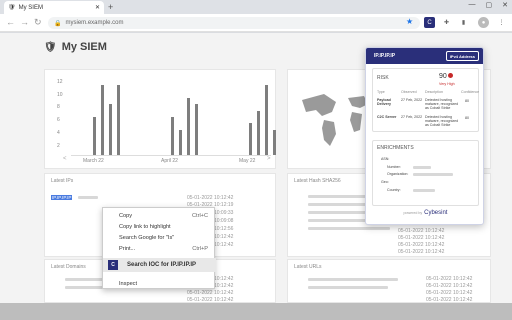  Describe the element at coordinates (159, 283) in the screenshot. I see `menu-item-inspect: Inspect` at that location.